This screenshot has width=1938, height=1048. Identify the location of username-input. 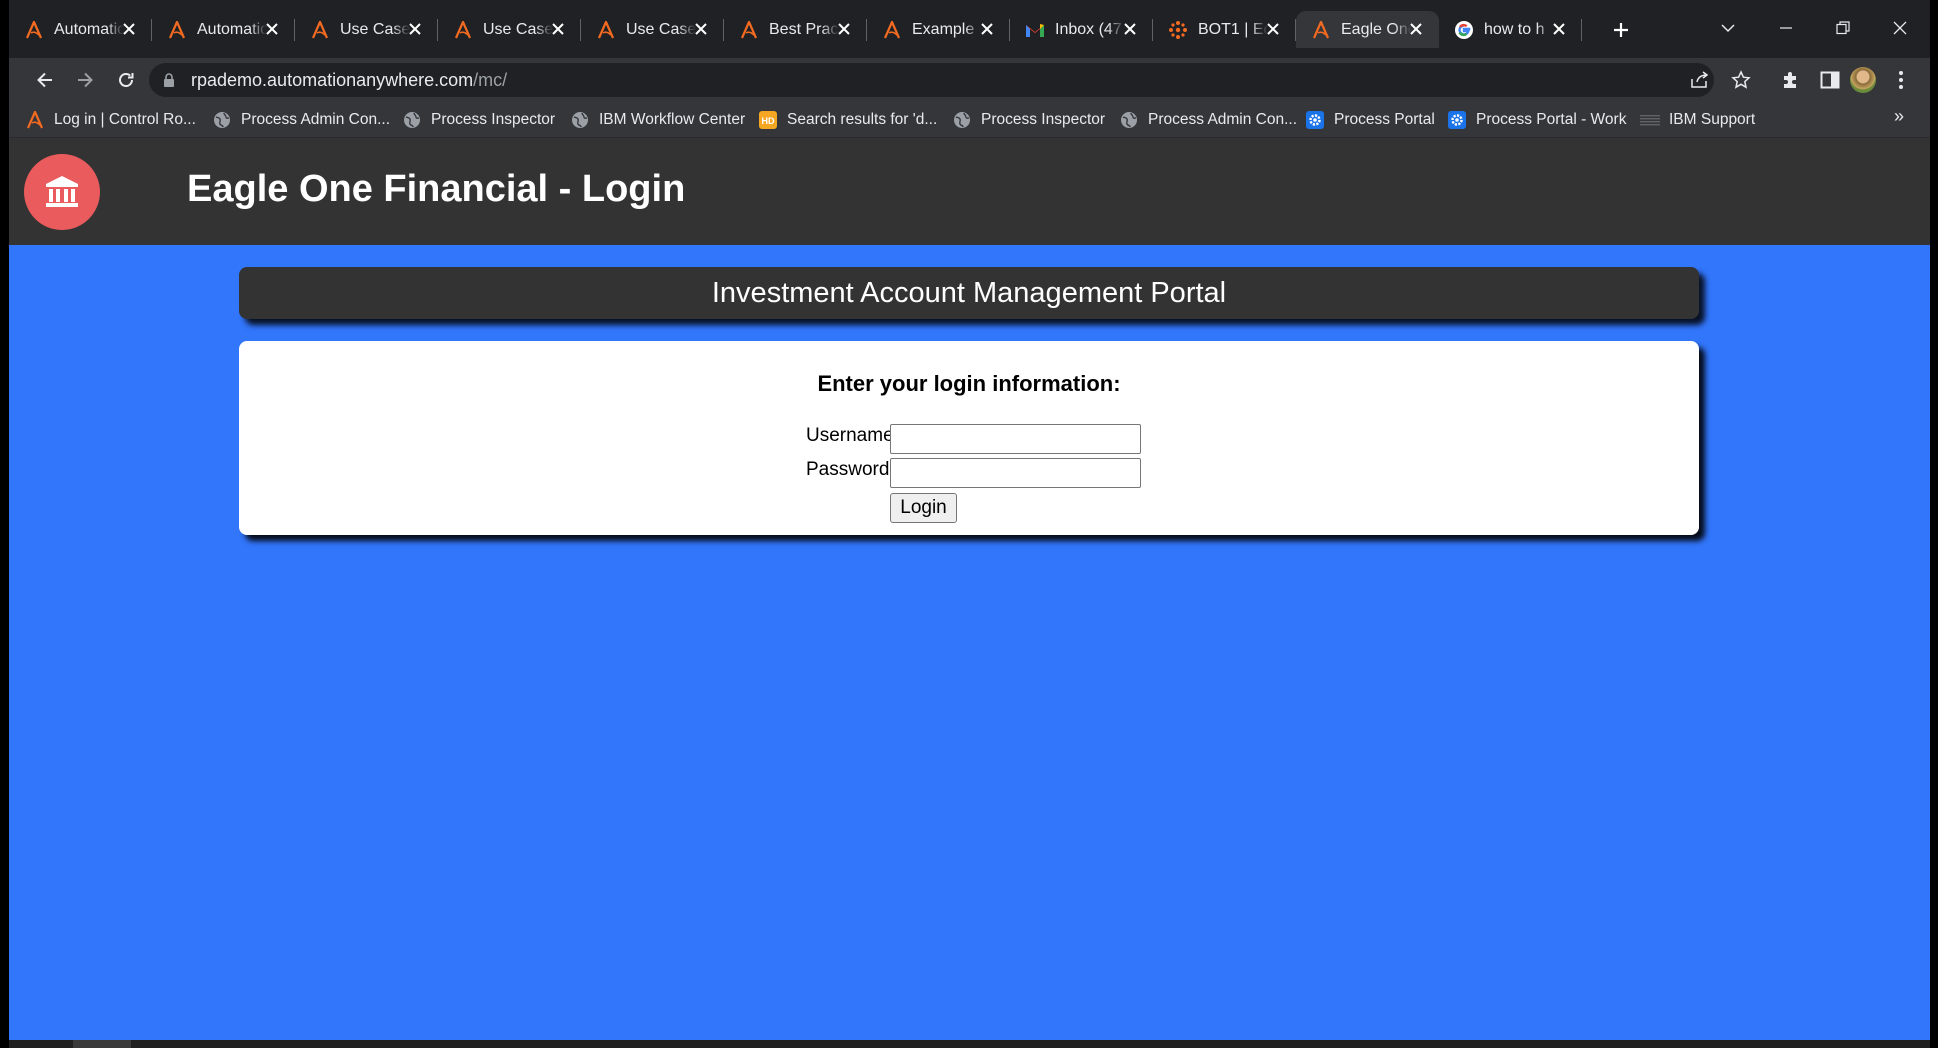
(1015, 439).